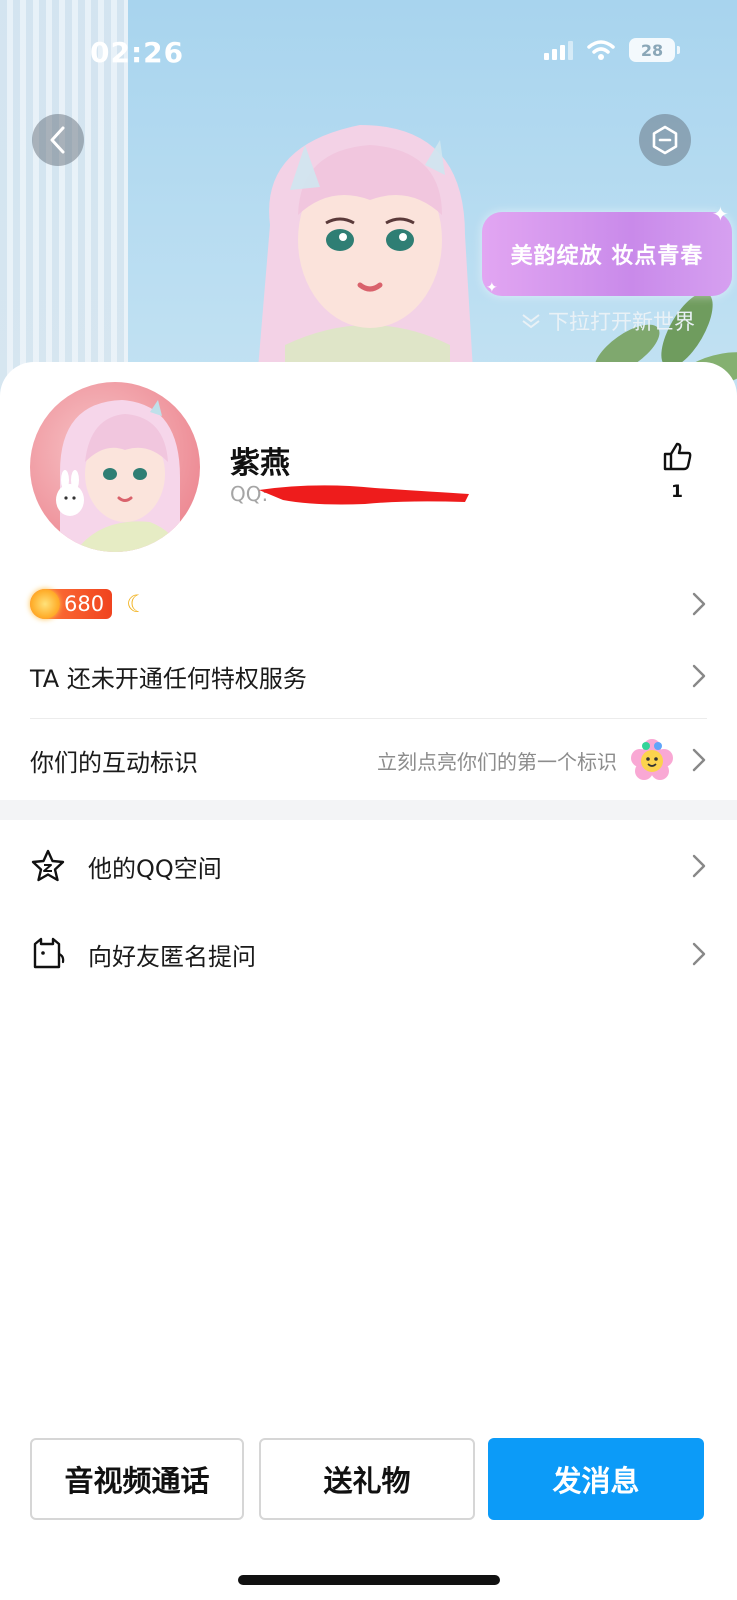 The width and height of the screenshot is (737, 1600). What do you see at coordinates (558, 50) in the screenshot?
I see `cellular-signal-icon` at bounding box center [558, 50].